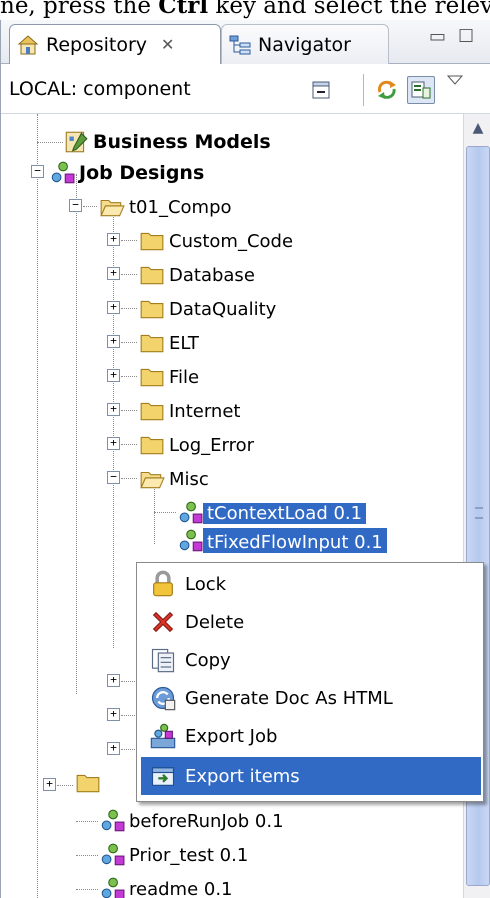 The height and width of the screenshot is (898, 490). Describe the element at coordinates (163, 622) in the screenshot. I see `delete-icon` at that location.